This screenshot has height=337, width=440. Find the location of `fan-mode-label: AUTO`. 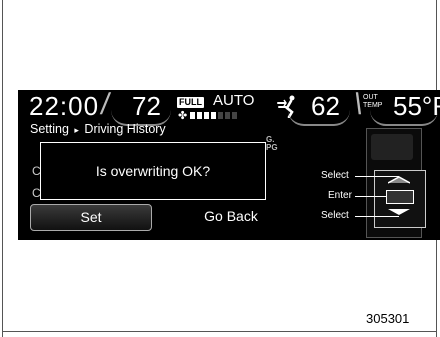

fan-mode-label: AUTO is located at coordinates (234, 100).